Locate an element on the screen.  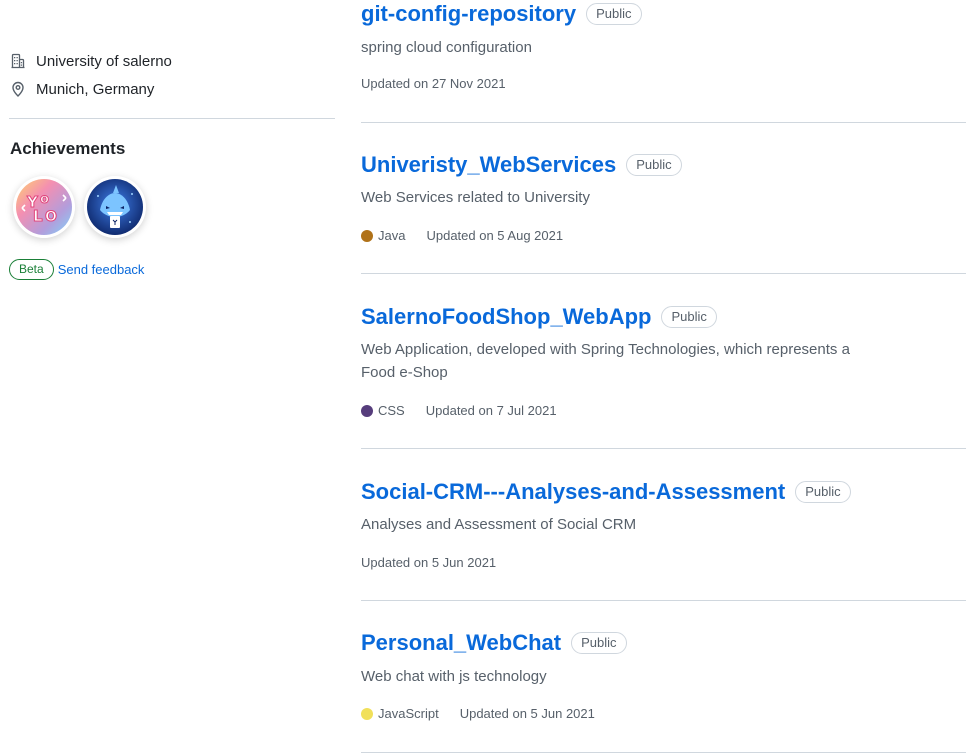
location-row: Munich, Germany is located at coordinates (81, 89).